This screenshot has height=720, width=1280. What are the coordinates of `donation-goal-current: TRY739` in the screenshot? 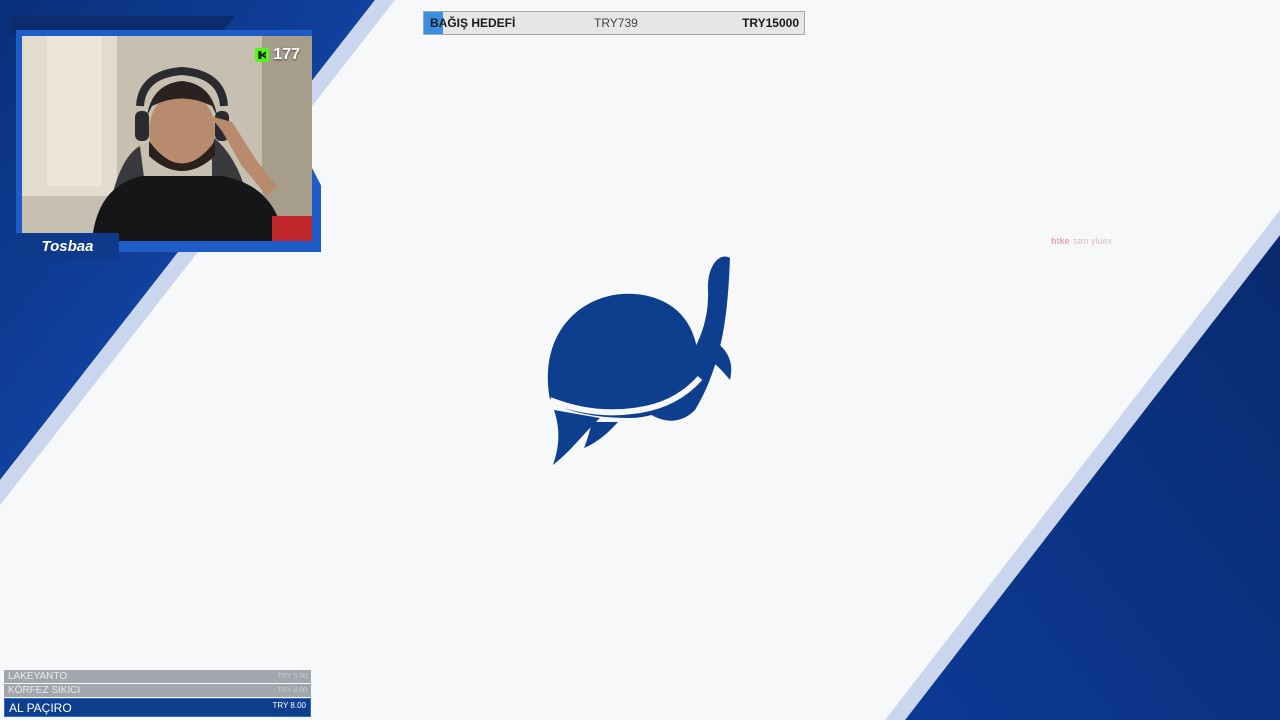 It's located at (616, 23).